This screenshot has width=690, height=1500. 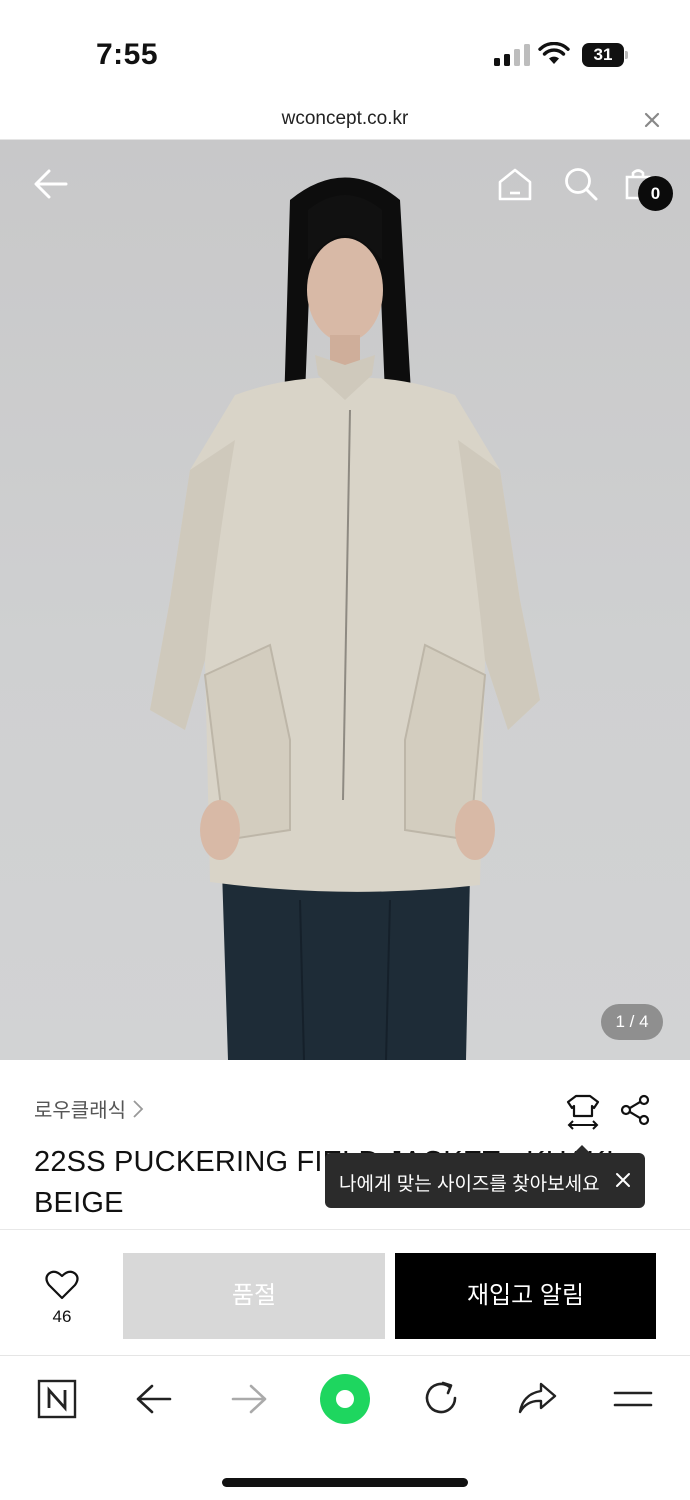 I want to click on hero-navigation, so click(x=345, y=185).